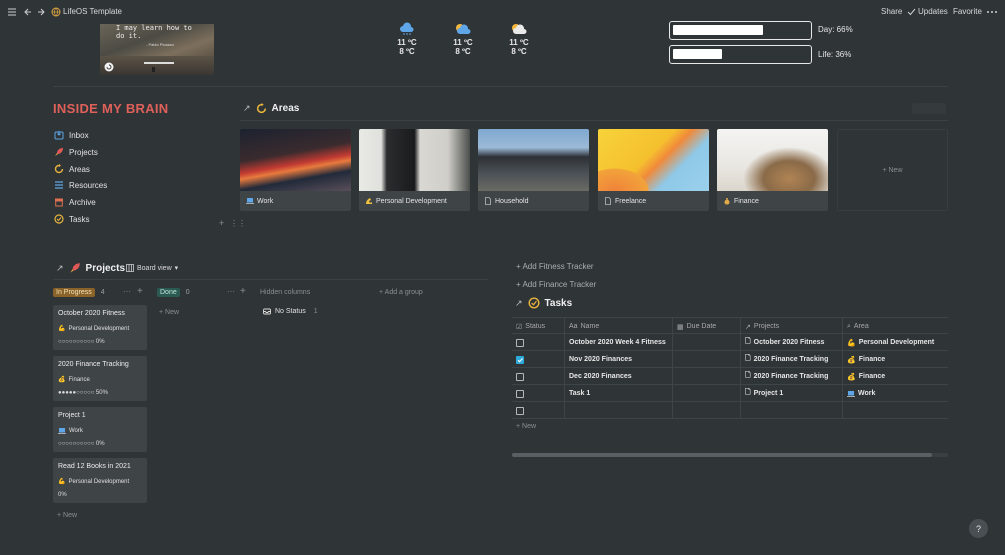  I want to click on horizontal-scrollbar, so click(730, 455).